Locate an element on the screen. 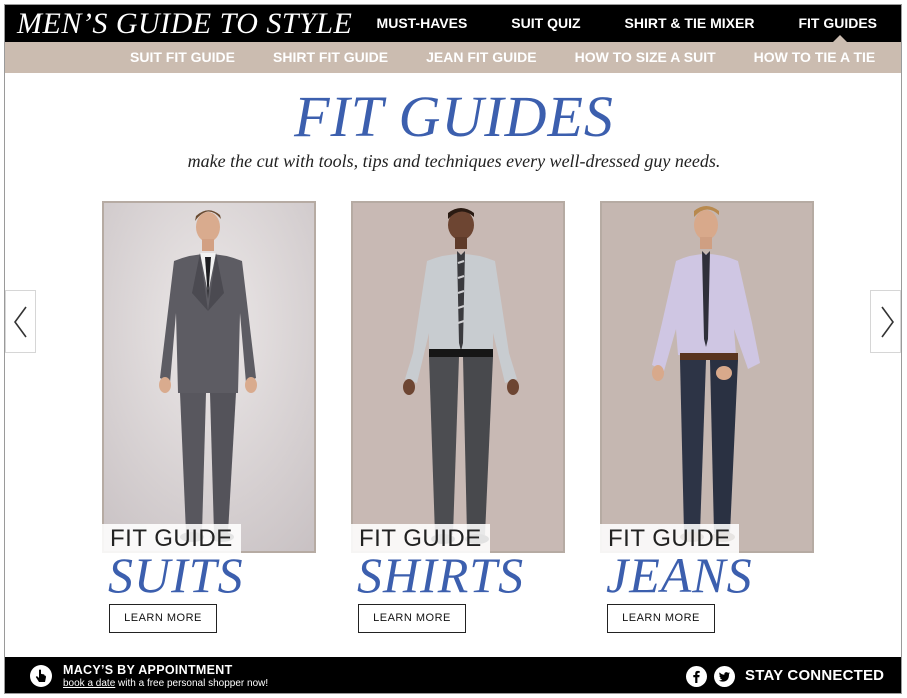 The image size is (907, 698). suit-model-photo is located at coordinates (209, 377).